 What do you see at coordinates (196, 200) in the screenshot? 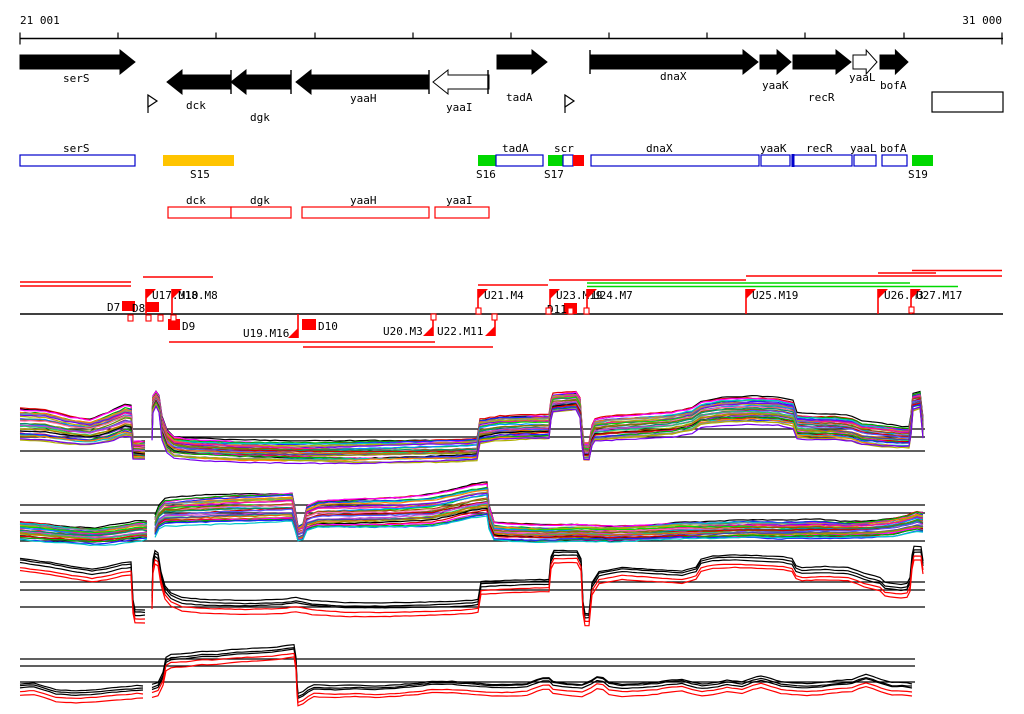
I see `red-feature-label-dck: dck` at bounding box center [196, 200].